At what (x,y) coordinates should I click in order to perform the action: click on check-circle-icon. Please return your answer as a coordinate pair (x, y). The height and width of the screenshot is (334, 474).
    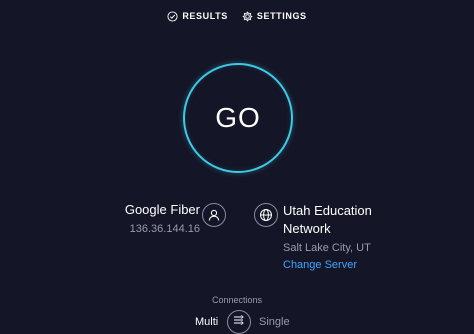
    Looking at the image, I should click on (172, 16).